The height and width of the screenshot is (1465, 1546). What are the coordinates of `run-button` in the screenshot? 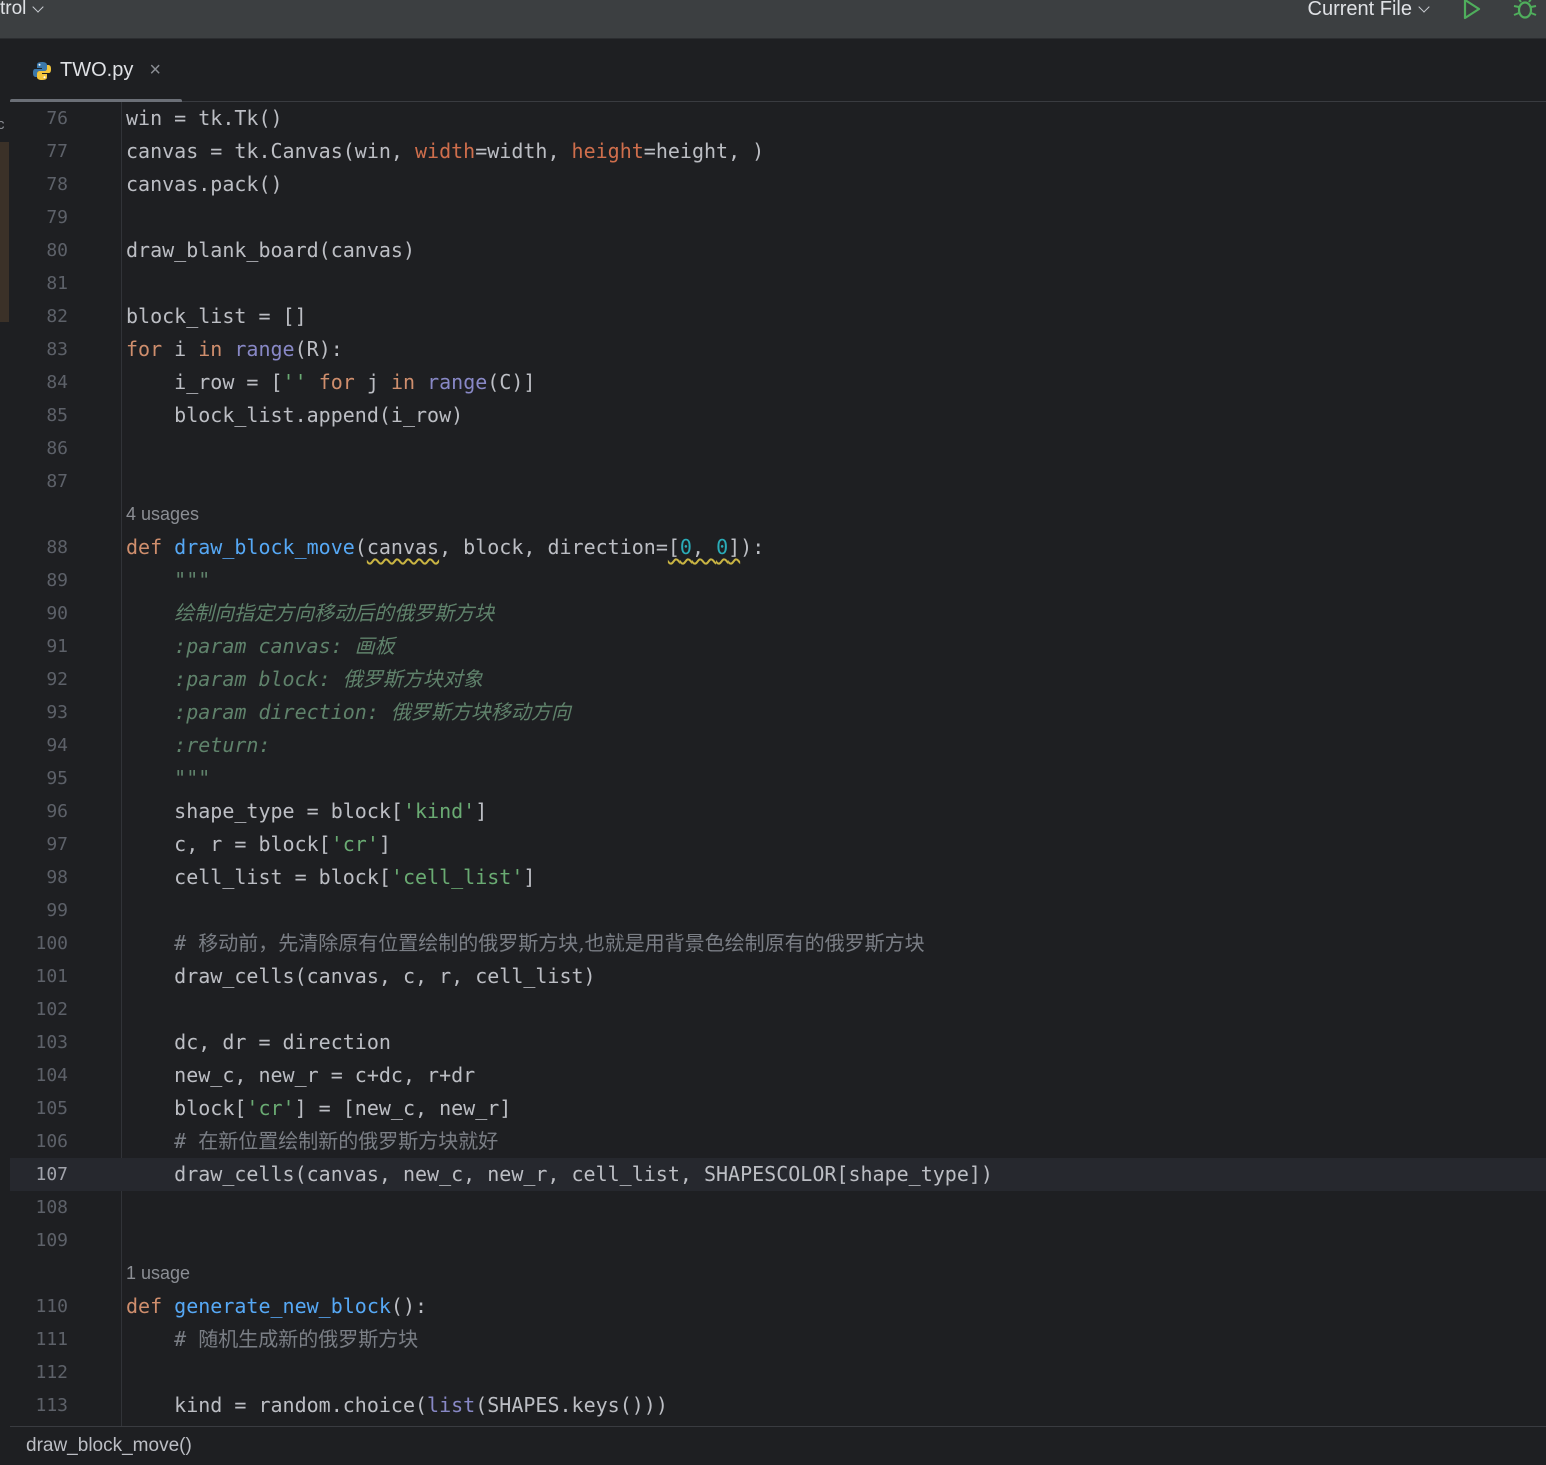 It's located at (1473, 11).